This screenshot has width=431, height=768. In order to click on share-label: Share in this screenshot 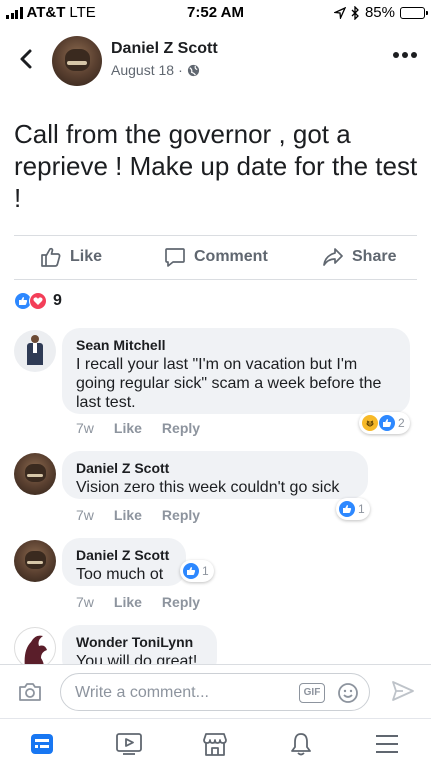, I will do `click(374, 256)`.